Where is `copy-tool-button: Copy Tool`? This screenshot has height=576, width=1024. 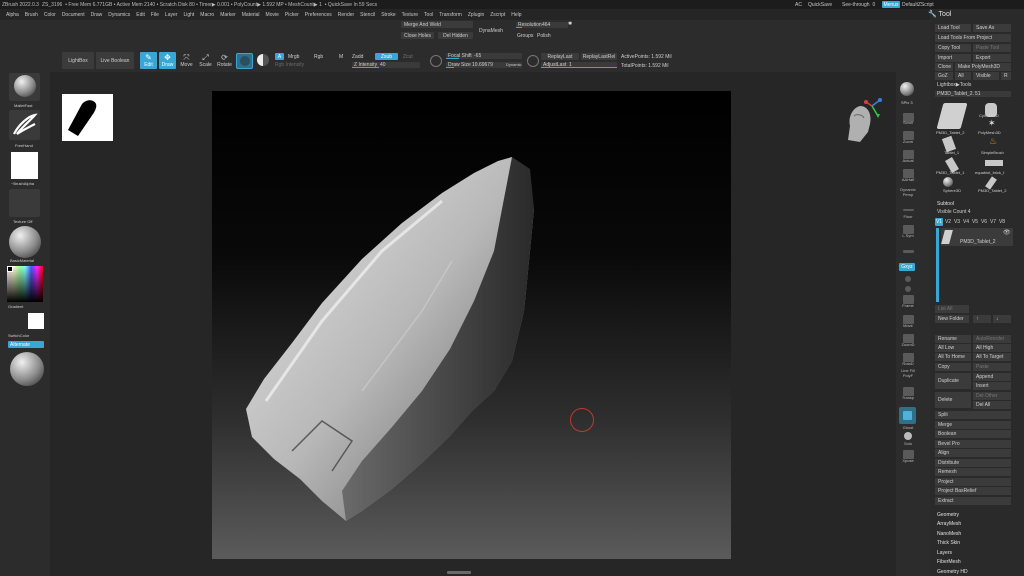
copy-tool-button: Copy Tool is located at coordinates (953, 48).